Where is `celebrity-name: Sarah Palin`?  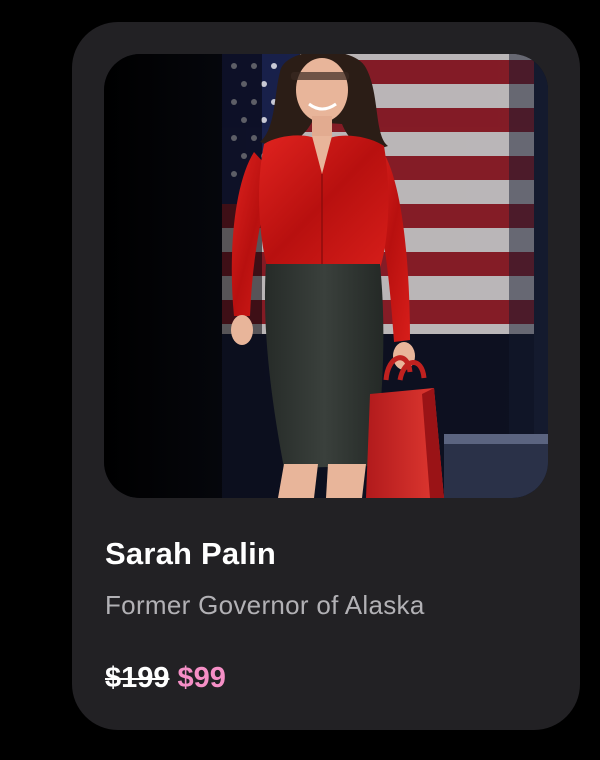
celebrity-name: Sarah Palin is located at coordinates (191, 553).